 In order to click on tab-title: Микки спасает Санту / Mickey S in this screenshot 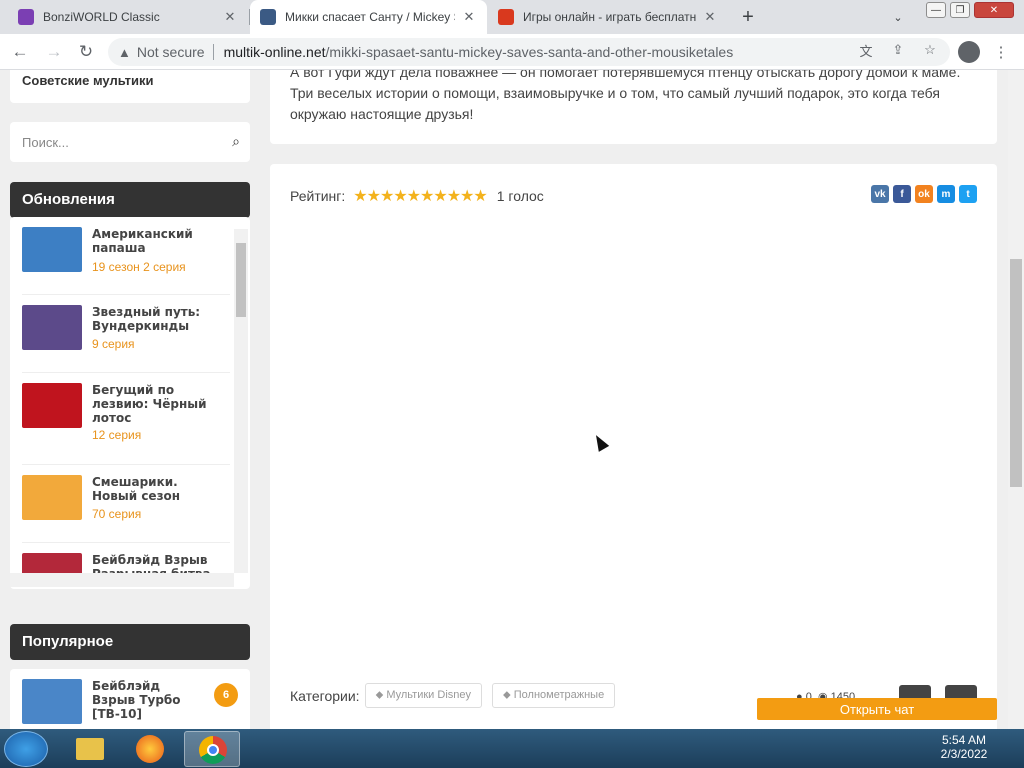, I will do `click(370, 17)`.